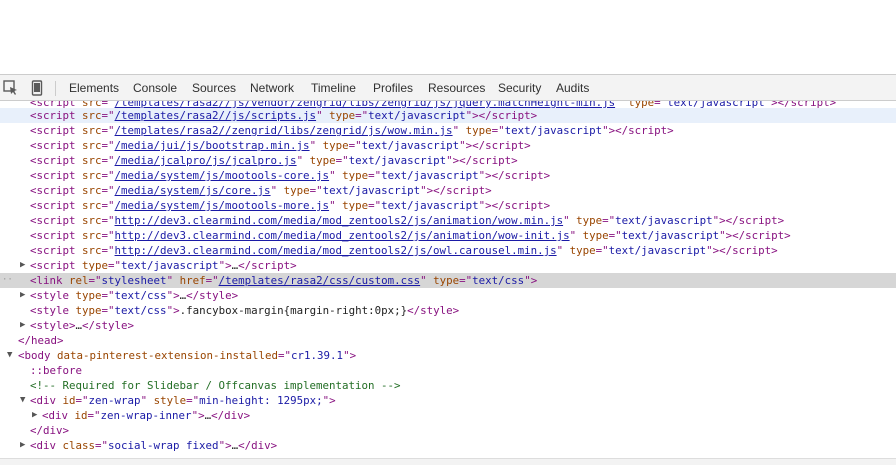 The image size is (896, 465). Describe the element at coordinates (216, 115) in the screenshot. I see `script-src-link: /templates/rasa2//js/scripts.js` at that location.